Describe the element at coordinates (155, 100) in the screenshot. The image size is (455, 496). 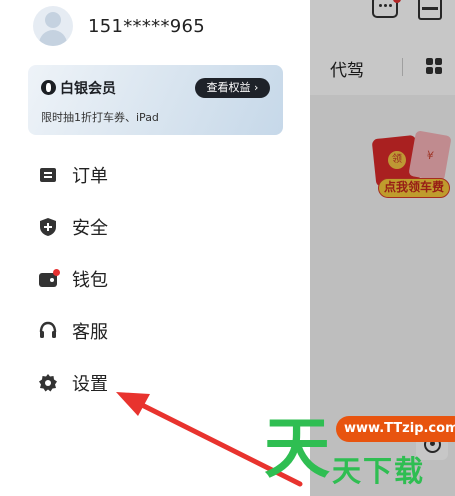
I see `member-card: 白银会员 查看权益 › 限时抽1折打车券、iPad` at that location.